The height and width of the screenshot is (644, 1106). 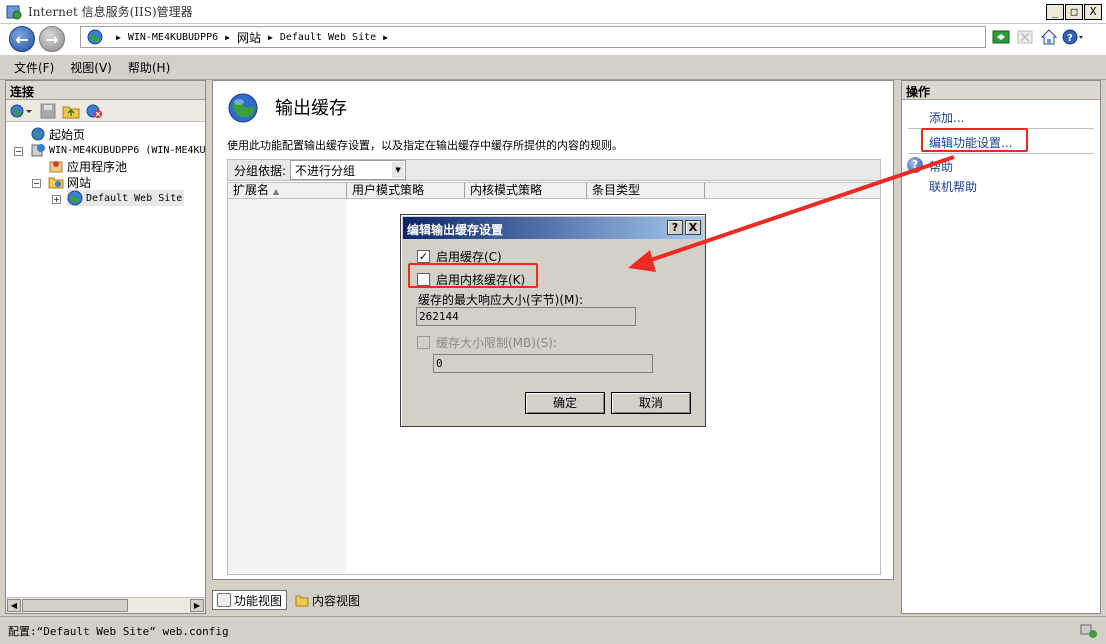 What do you see at coordinates (526, 190) in the screenshot?
I see `column-header-kernel-mode: 内核模式策略` at bounding box center [526, 190].